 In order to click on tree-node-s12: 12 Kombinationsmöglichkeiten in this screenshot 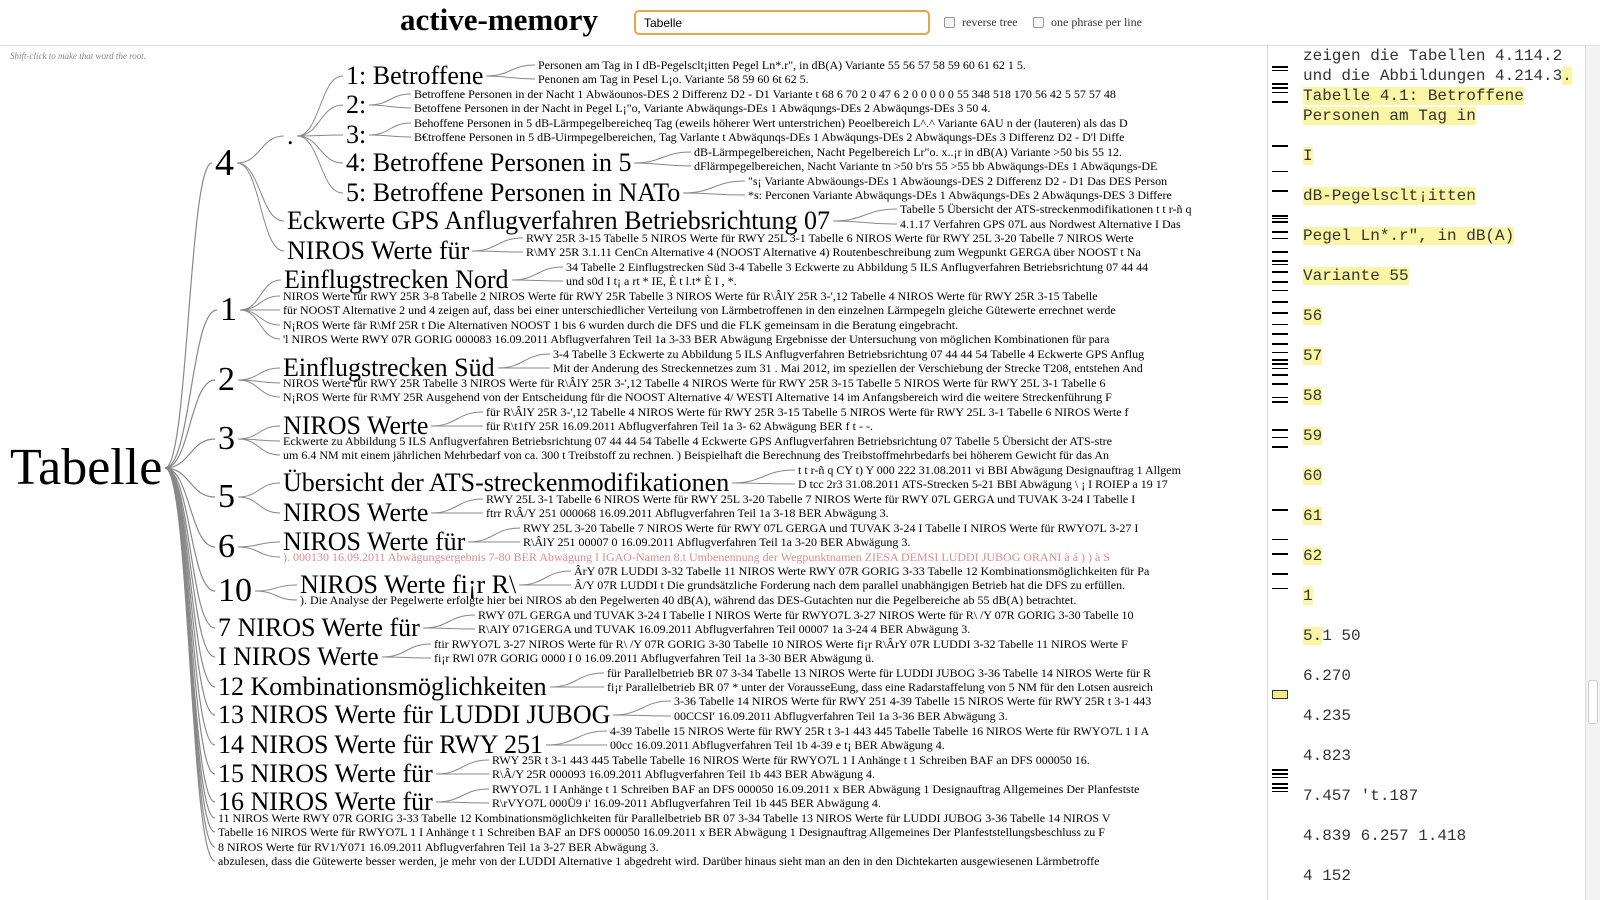, I will do `click(382, 687)`.